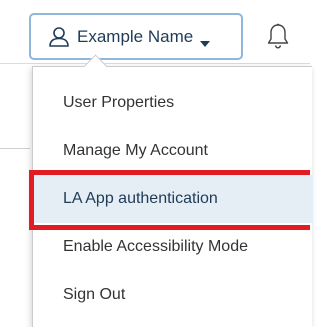 Image resolution: width=320 pixels, height=327 pixels. I want to click on menu-item-manage-my-account: Manage My Account, so click(173, 151).